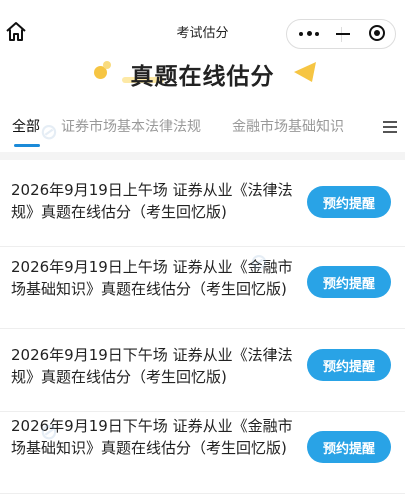 Image resolution: width=405 pixels, height=494 pixels. Describe the element at coordinates (131, 126) in the screenshot. I see `tab-securities-law: 证券市场基本法律法规` at that location.